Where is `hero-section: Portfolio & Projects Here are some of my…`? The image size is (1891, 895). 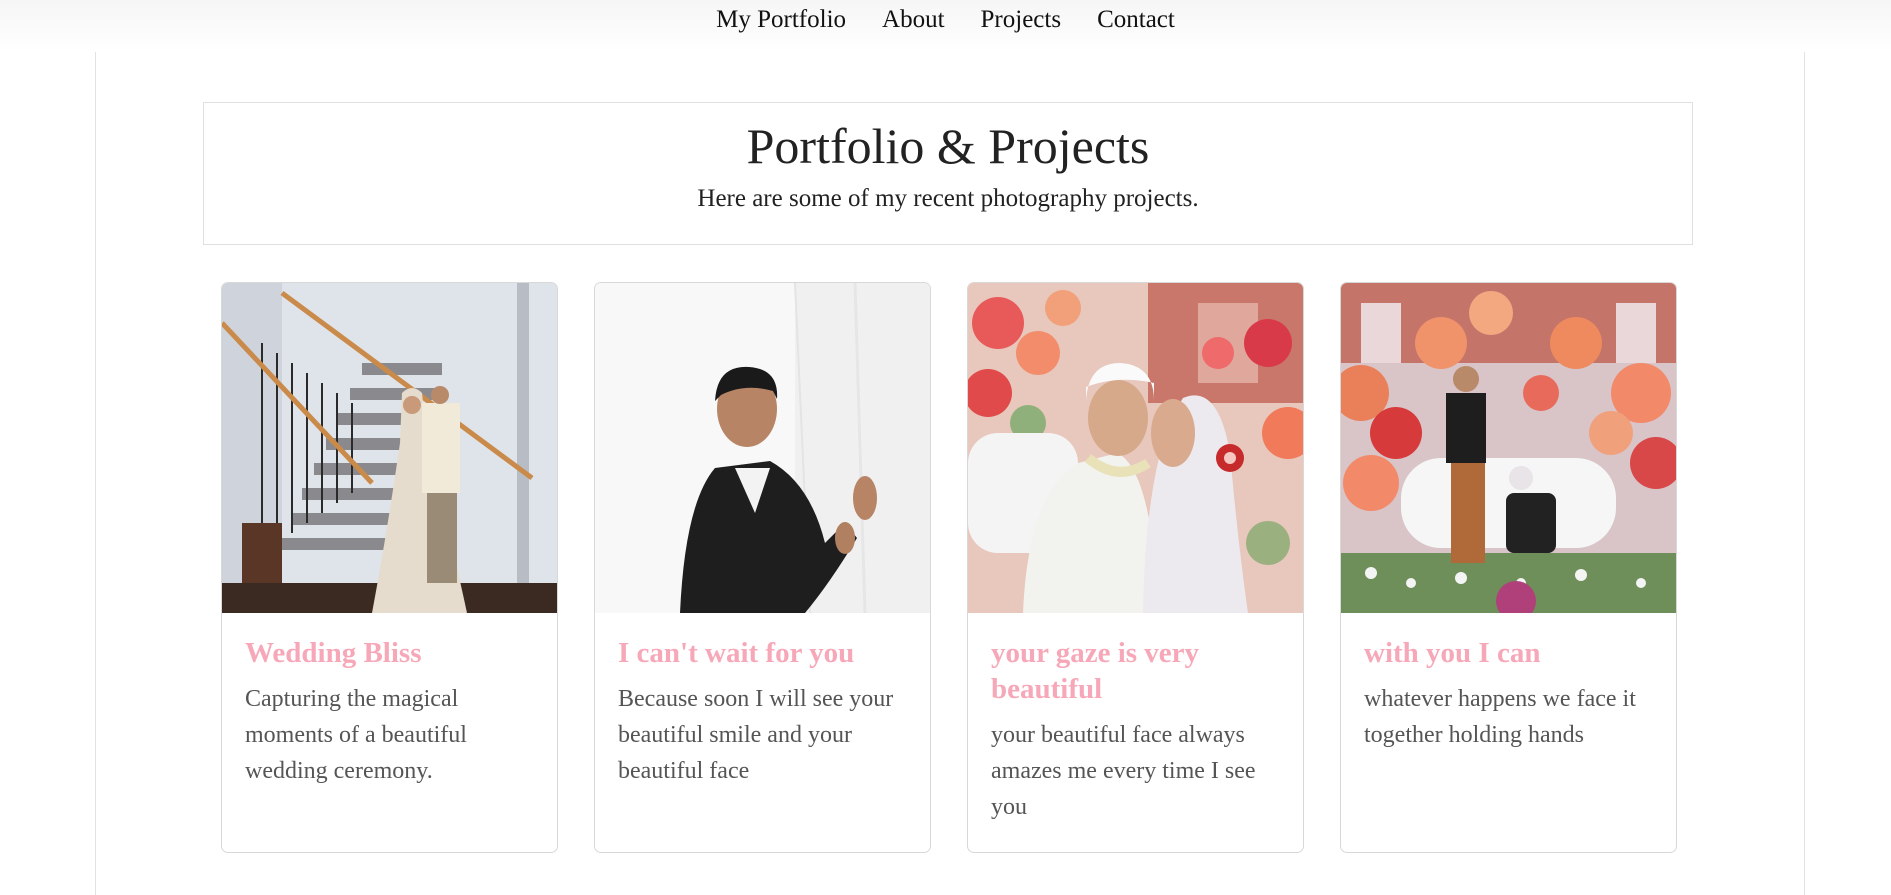 hero-section: Portfolio & Projects Here are some of my… is located at coordinates (948, 173).